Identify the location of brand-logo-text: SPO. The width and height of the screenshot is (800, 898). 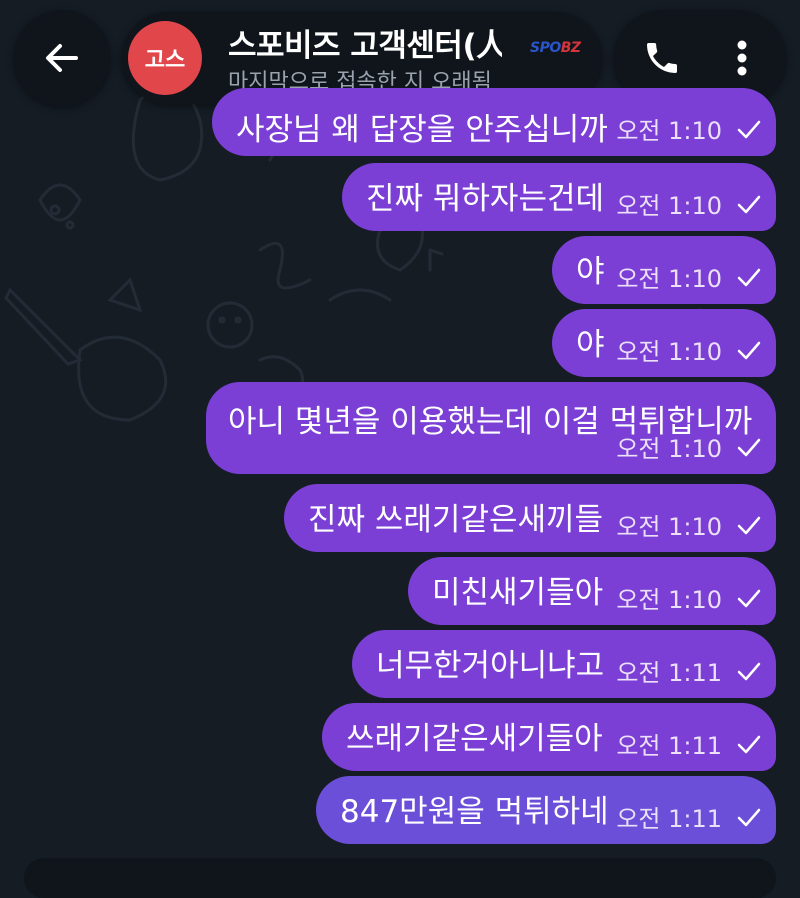
(545, 48).